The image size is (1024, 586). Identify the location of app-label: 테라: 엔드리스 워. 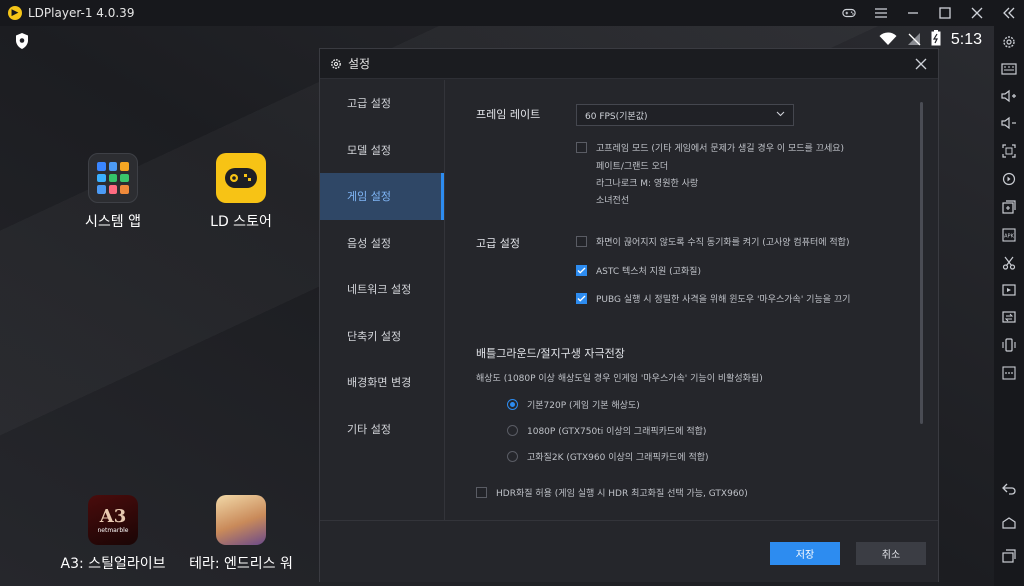
(241, 564).